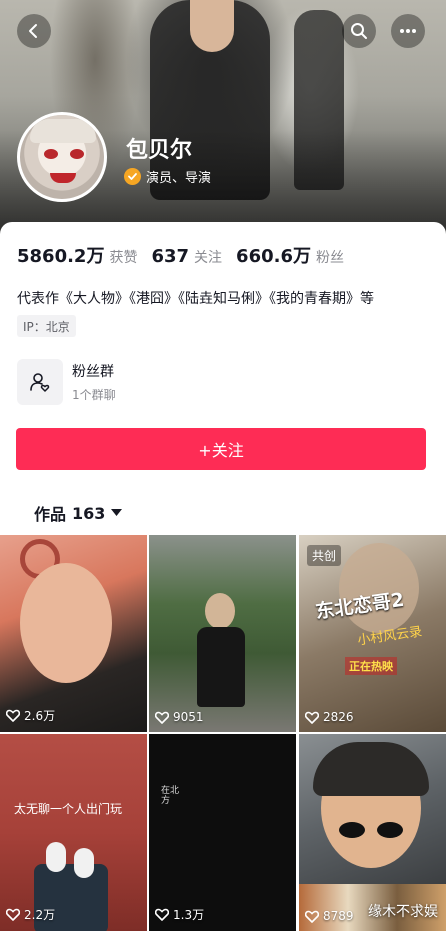 The image size is (446, 931). I want to click on video-likes: 9051, so click(179, 717).